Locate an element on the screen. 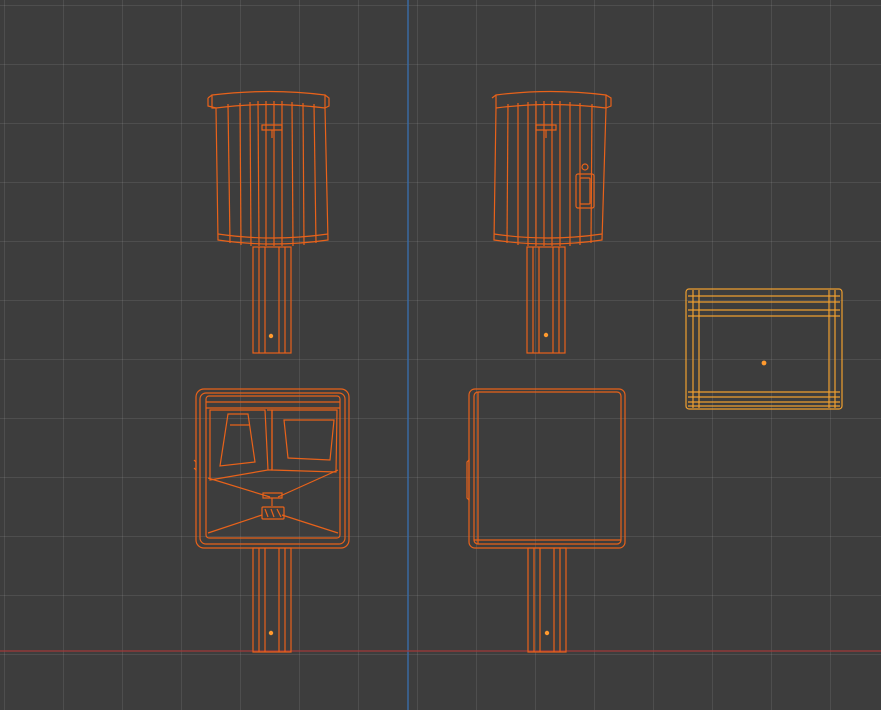 Image resolution: width=881 pixels, height=710 pixels. mailbox-top-view is located at coordinates (764, 349).